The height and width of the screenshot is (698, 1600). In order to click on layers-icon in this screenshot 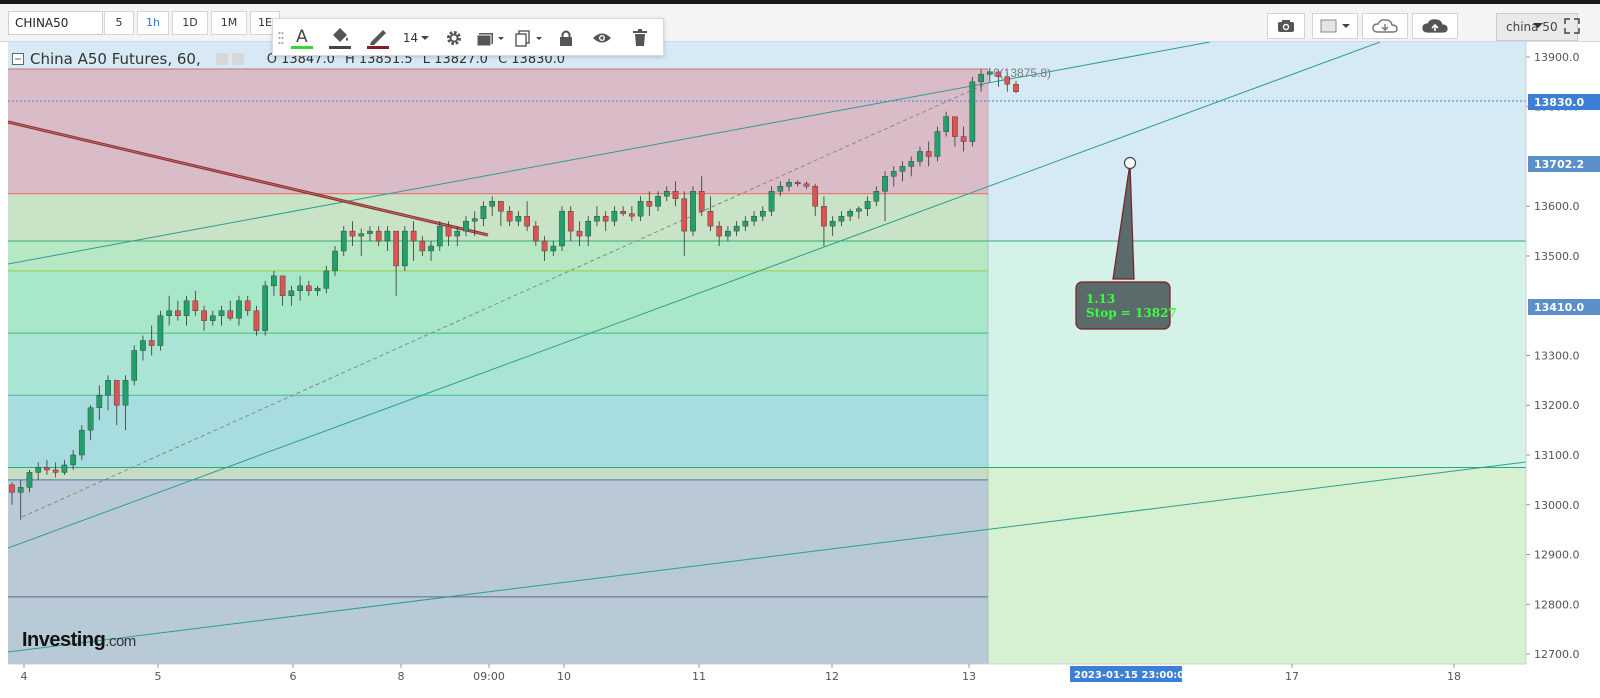, I will do `click(490, 40)`.